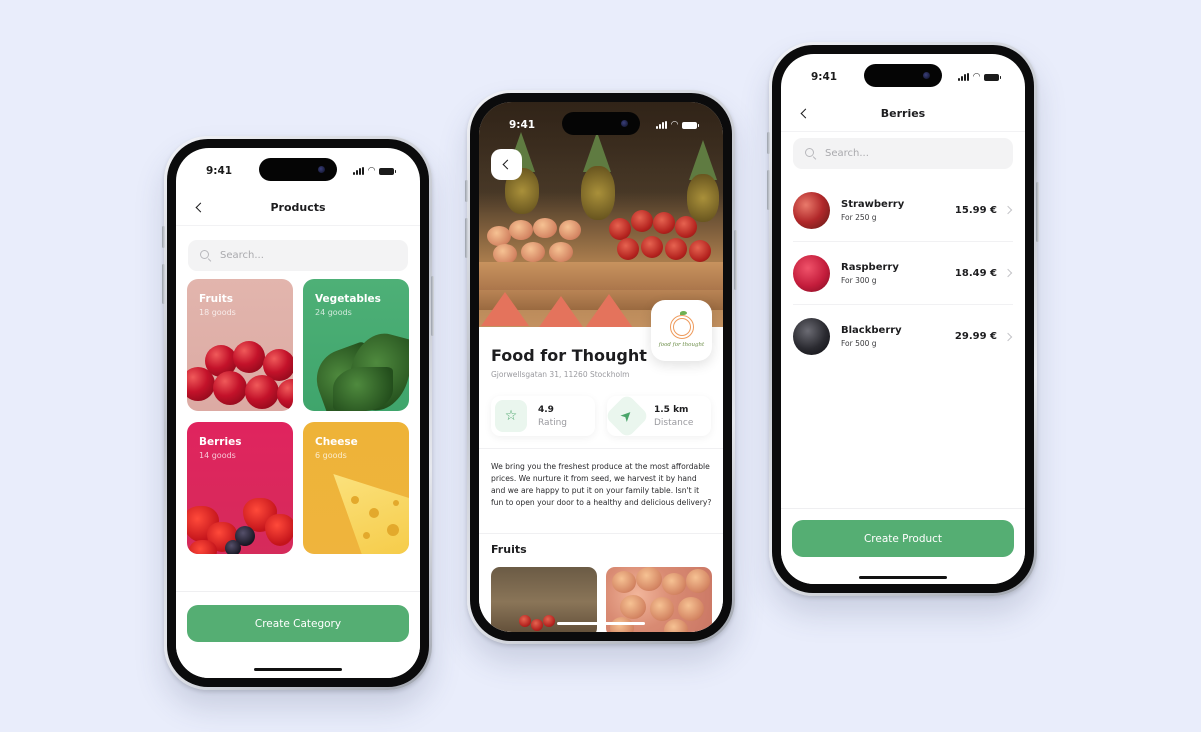 This screenshot has width=1201, height=732. Describe the element at coordinates (903, 336) in the screenshot. I see `product-row-blackberry: Blackberry For 500 g 29.99 €` at that location.